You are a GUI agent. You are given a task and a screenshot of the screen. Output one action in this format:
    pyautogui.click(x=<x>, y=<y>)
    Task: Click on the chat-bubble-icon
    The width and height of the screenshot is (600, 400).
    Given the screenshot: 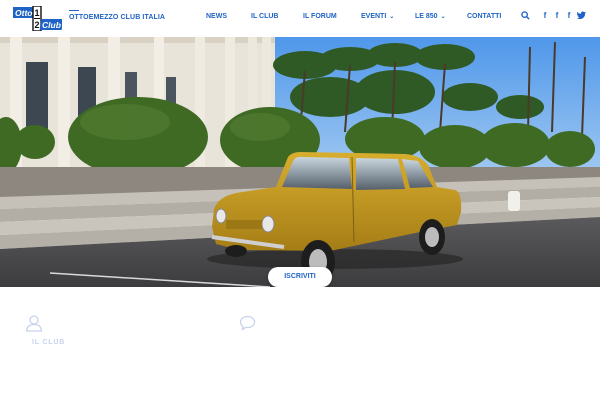 What is the action you would take?
    pyautogui.click(x=247, y=323)
    